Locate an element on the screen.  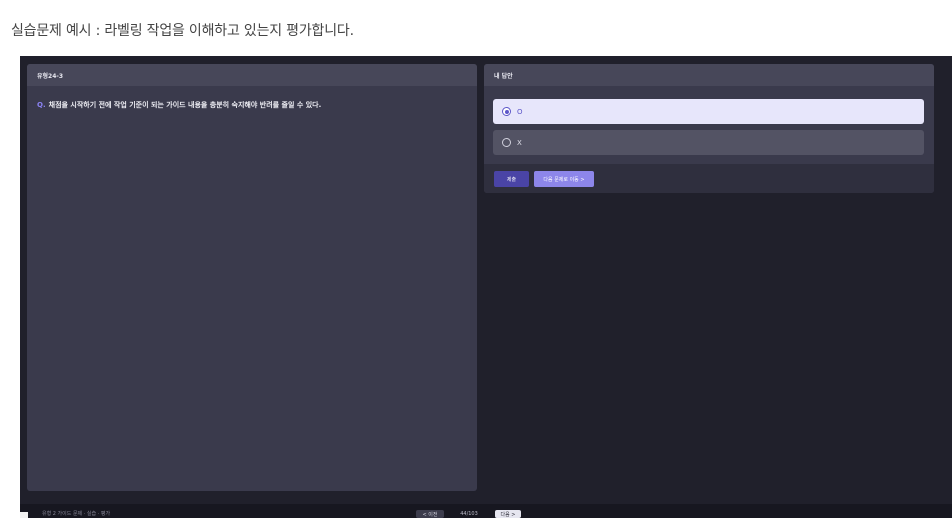
radio-selected-icon is located at coordinates (506, 111).